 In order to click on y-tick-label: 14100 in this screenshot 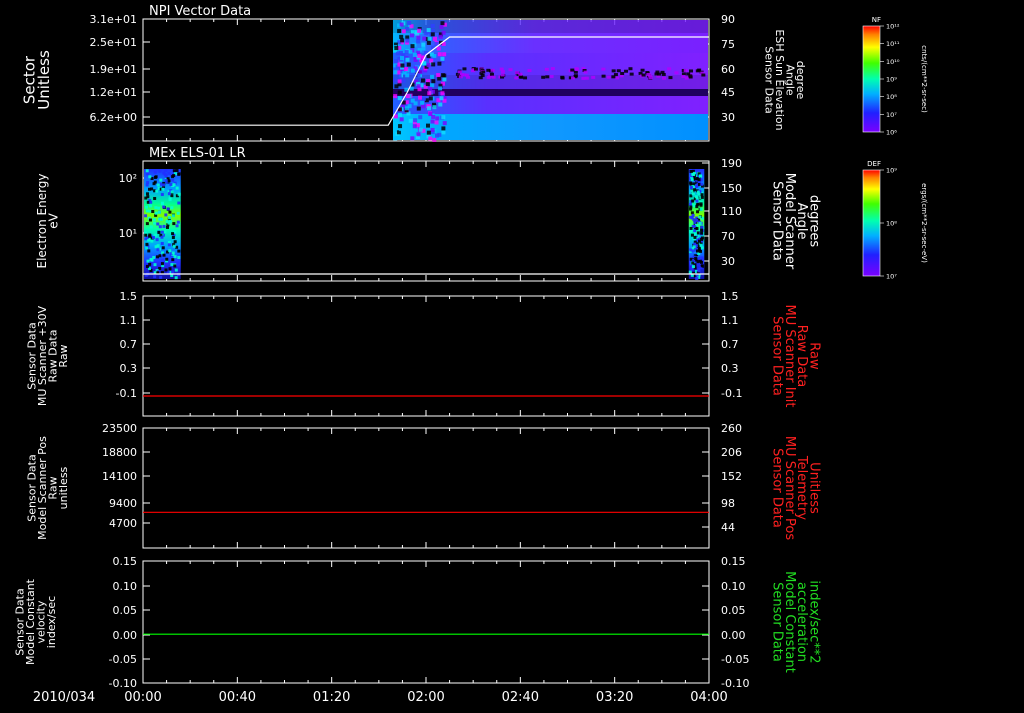, I will do `click(119, 476)`.